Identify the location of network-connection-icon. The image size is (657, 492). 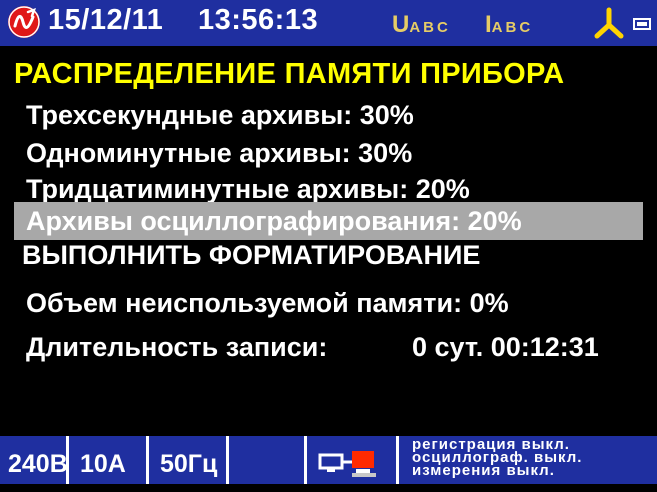
(347, 464).